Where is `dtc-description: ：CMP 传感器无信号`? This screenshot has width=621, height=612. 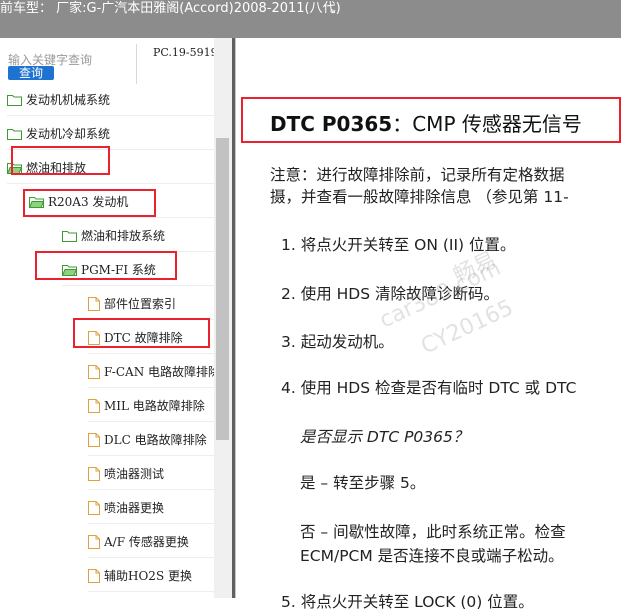 dtc-description: ：CMP 传感器无信号 is located at coordinates (487, 124).